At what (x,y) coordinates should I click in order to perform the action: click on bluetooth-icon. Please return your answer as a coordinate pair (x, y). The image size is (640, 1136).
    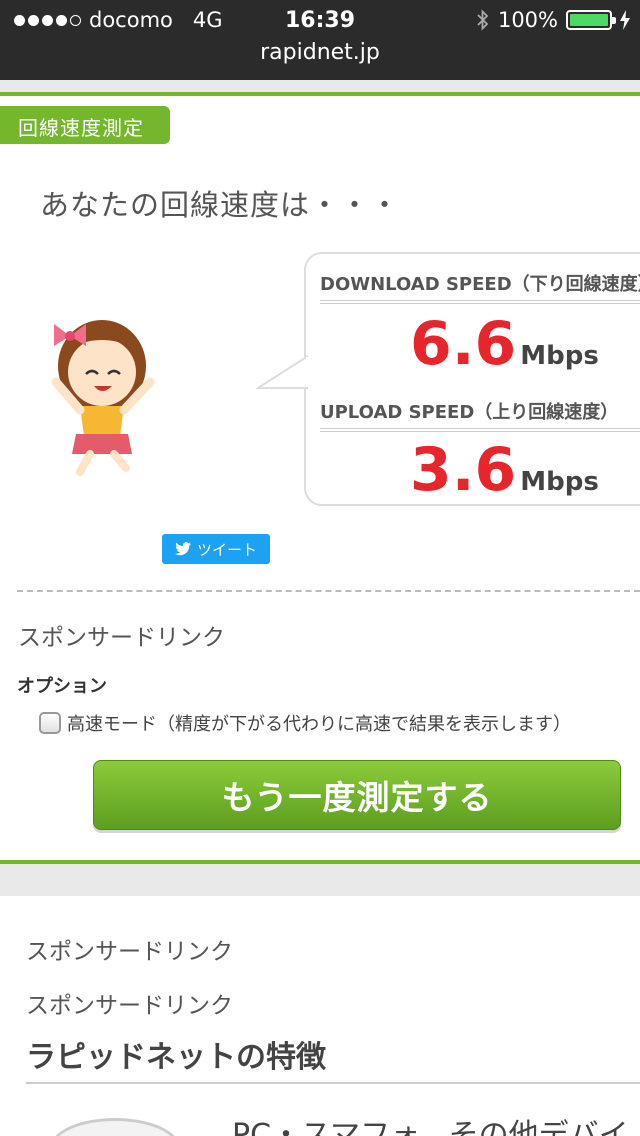
    Looking at the image, I should click on (483, 20).